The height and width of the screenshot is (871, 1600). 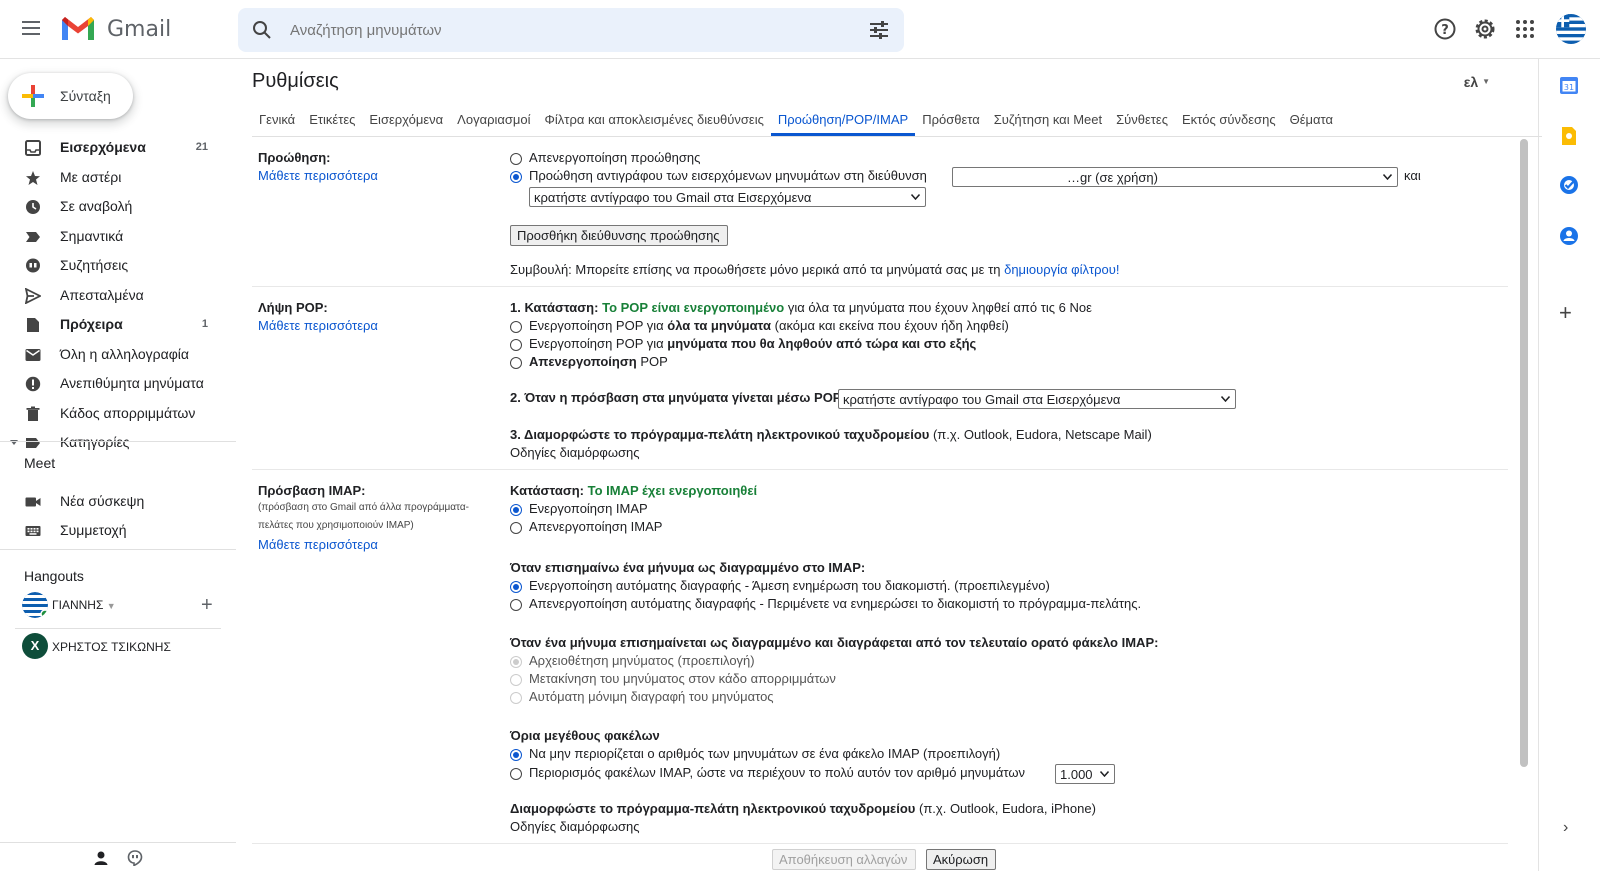 What do you see at coordinates (118, 207) in the screenshot?
I see `sidebar-item-snoozed: Σε αναβολή` at bounding box center [118, 207].